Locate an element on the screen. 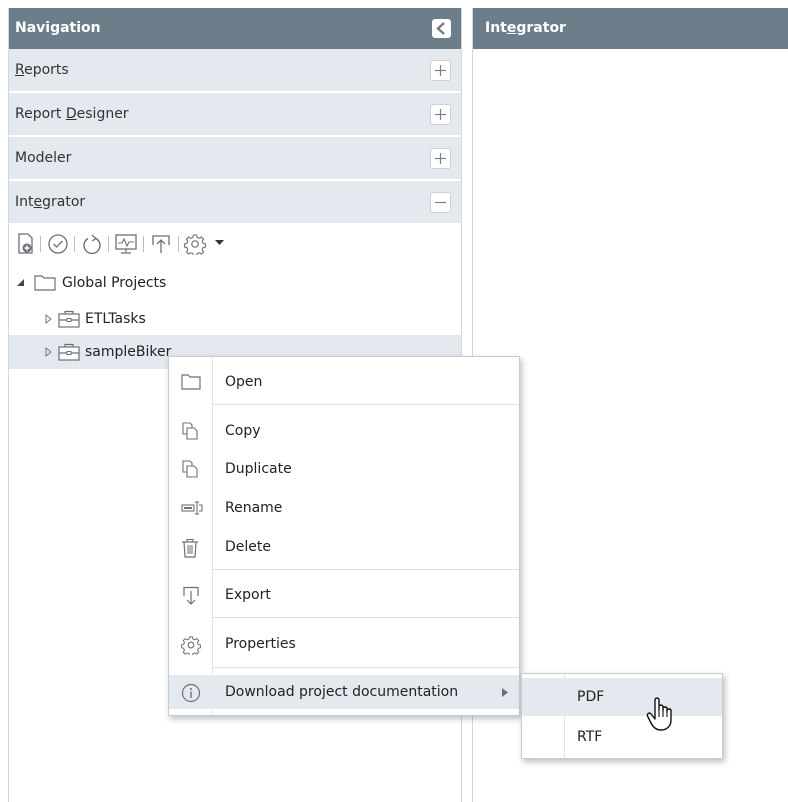  menu-item-rename: Rename is located at coordinates (344, 508).